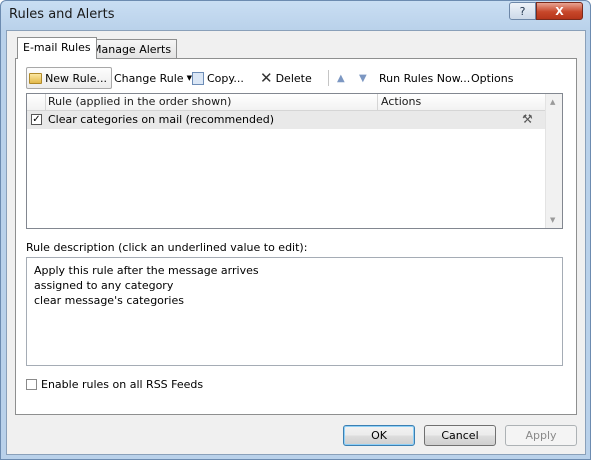 The width and height of the screenshot is (591, 460). What do you see at coordinates (122, 384) in the screenshot?
I see `rss-rules-label: Enable rules on all RSS Feeds` at bounding box center [122, 384].